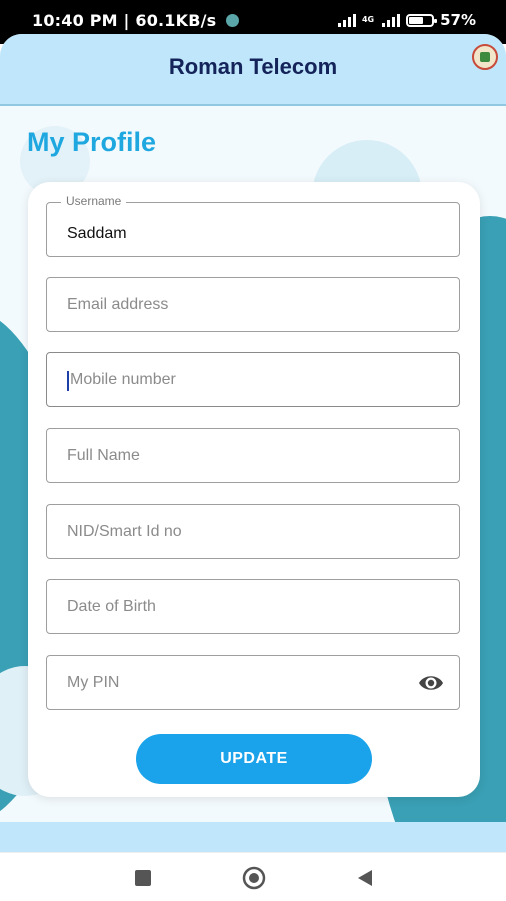 The height and width of the screenshot is (901, 506). Describe the element at coordinates (232, 233) in the screenshot. I see `username-input` at that location.